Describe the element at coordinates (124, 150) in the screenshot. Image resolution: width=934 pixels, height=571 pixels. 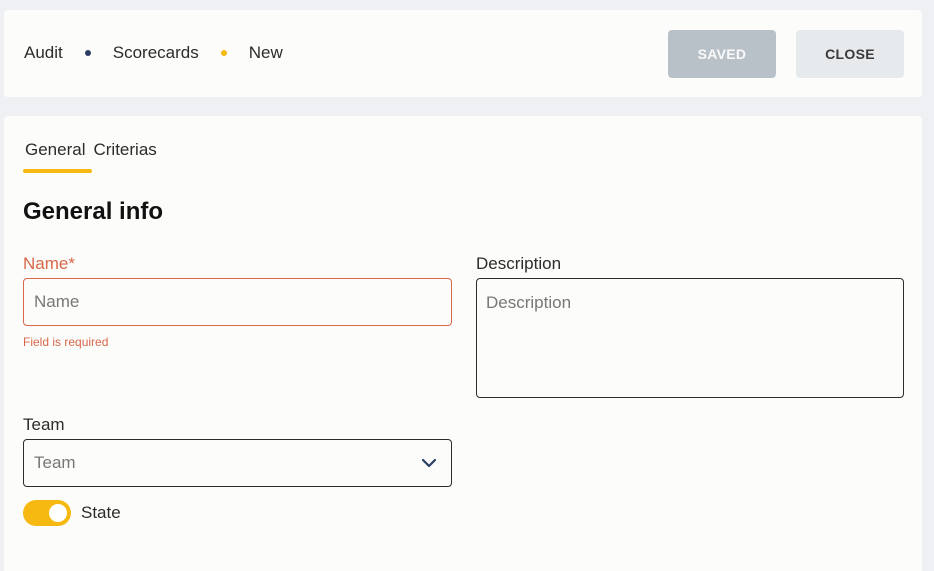
I see `tab-criterias: Criterias` at that location.